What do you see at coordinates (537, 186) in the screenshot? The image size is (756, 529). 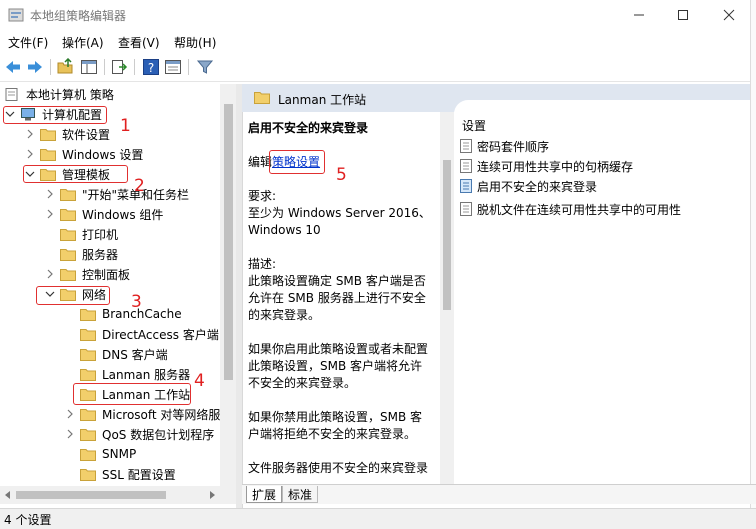 I see `setting-label: 启用不安全的来宾登录` at bounding box center [537, 186].